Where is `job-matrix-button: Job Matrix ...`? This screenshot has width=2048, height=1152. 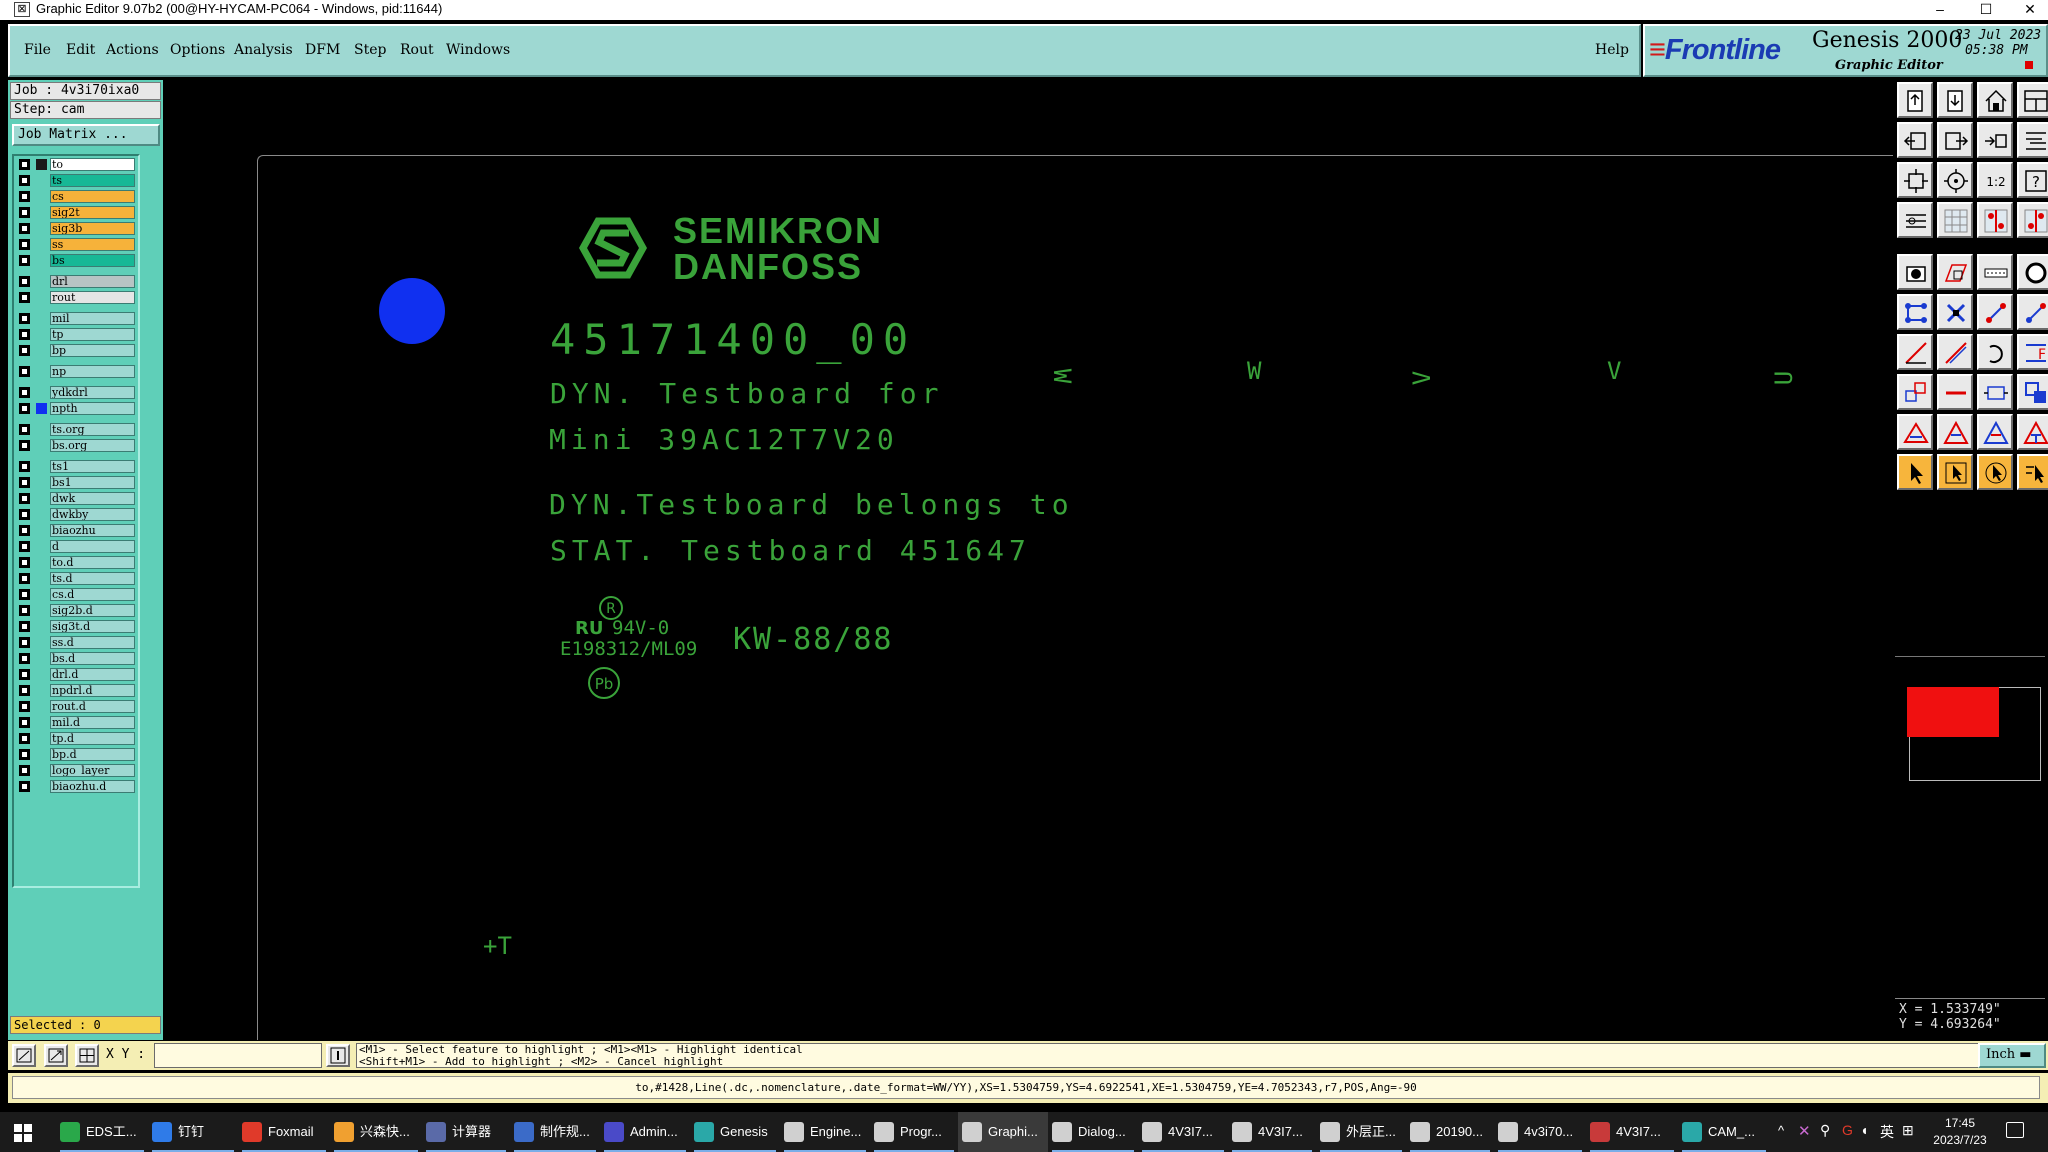 job-matrix-button: Job Matrix ... is located at coordinates (86, 135).